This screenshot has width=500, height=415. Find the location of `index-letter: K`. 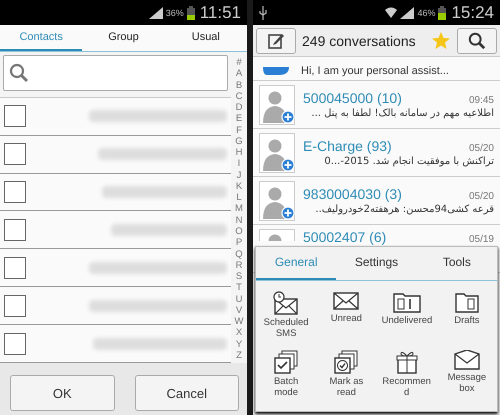

index-letter: K is located at coordinates (239, 187).